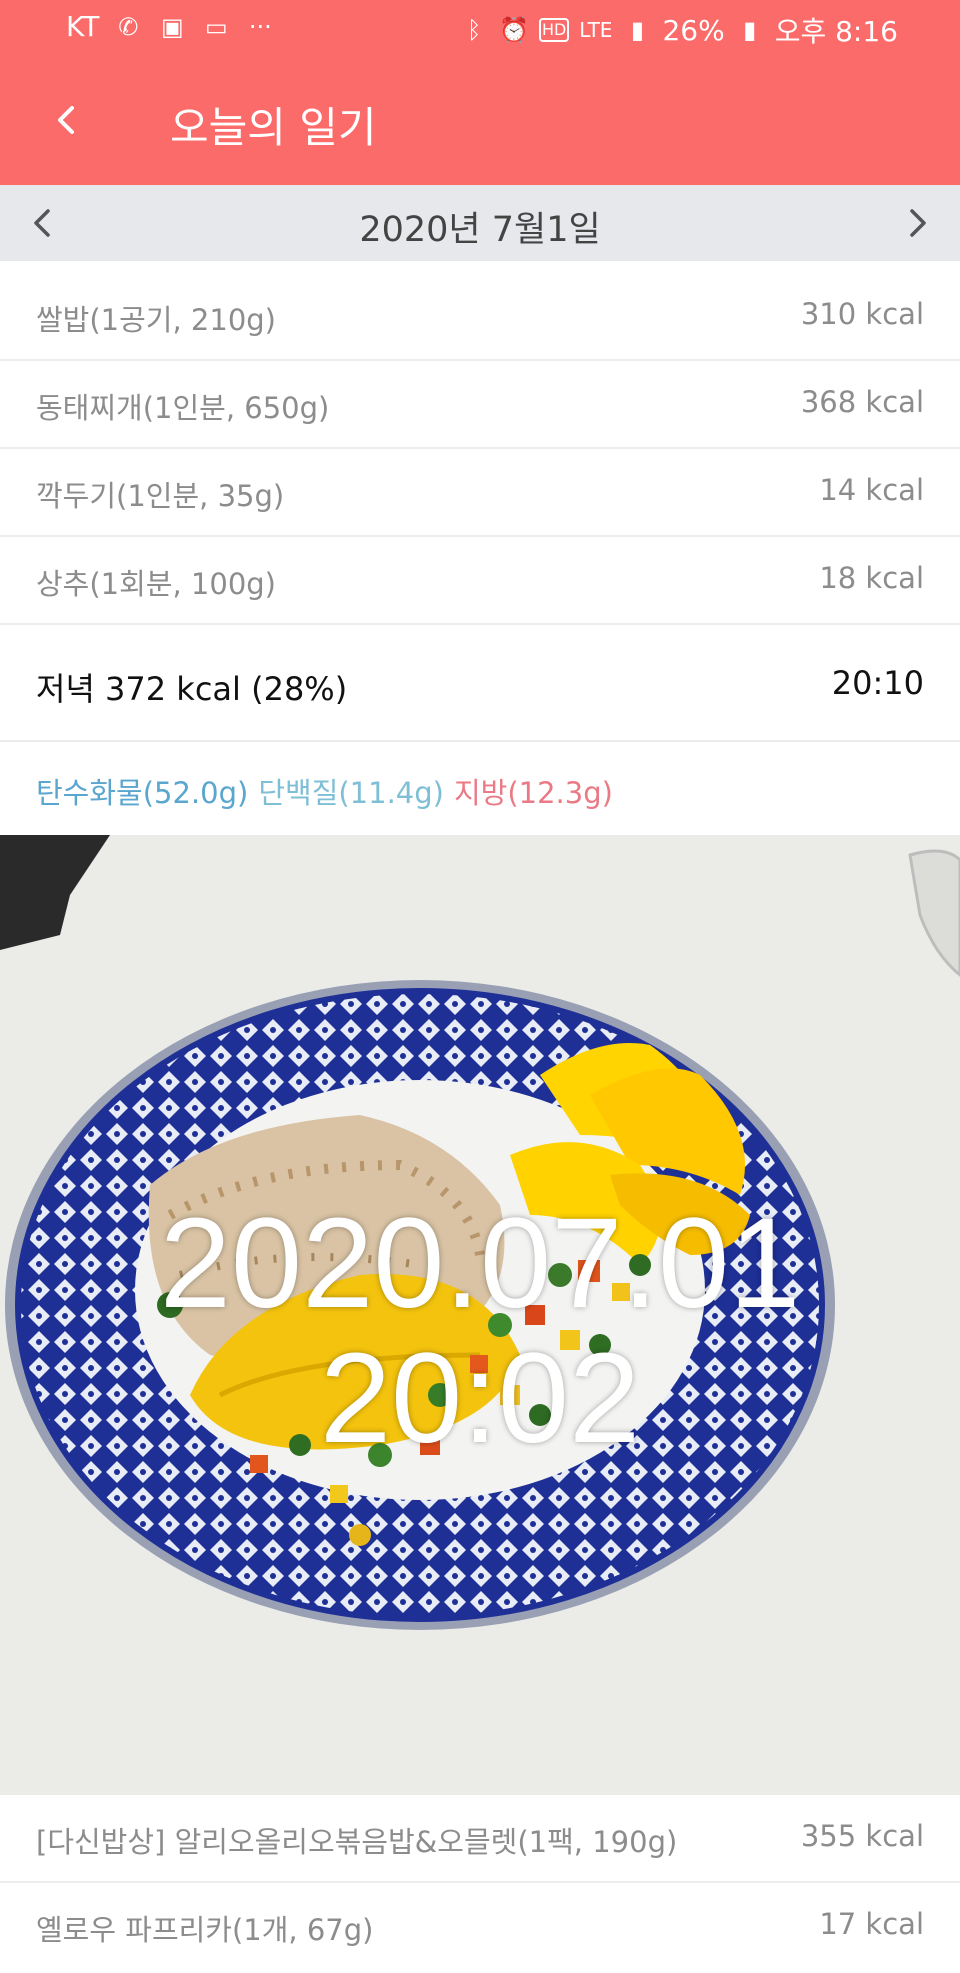  I want to click on back-button, so click(66, 120).